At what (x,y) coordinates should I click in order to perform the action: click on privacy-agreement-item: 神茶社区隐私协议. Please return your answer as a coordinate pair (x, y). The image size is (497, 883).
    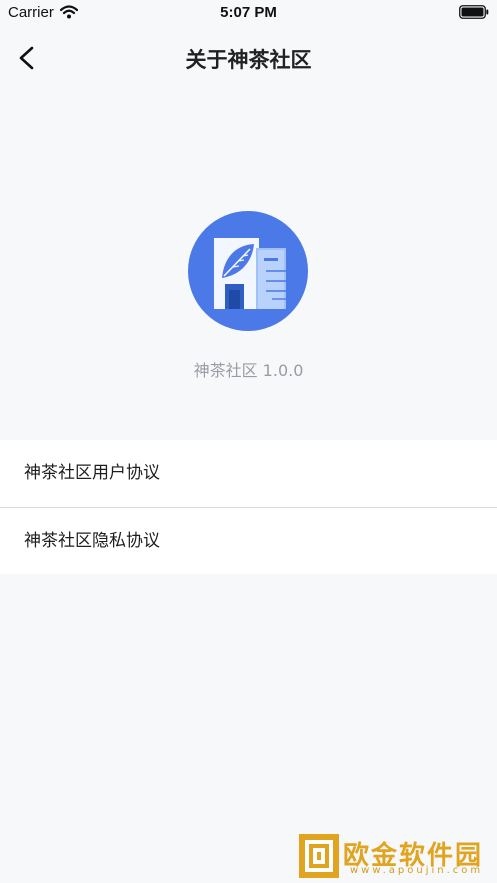
    Looking at the image, I should click on (248, 540).